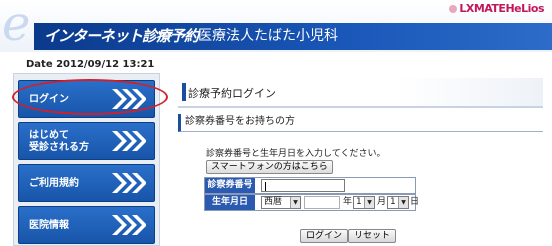 This screenshot has width=552, height=246. I want to click on month-unit: 月, so click(382, 202).